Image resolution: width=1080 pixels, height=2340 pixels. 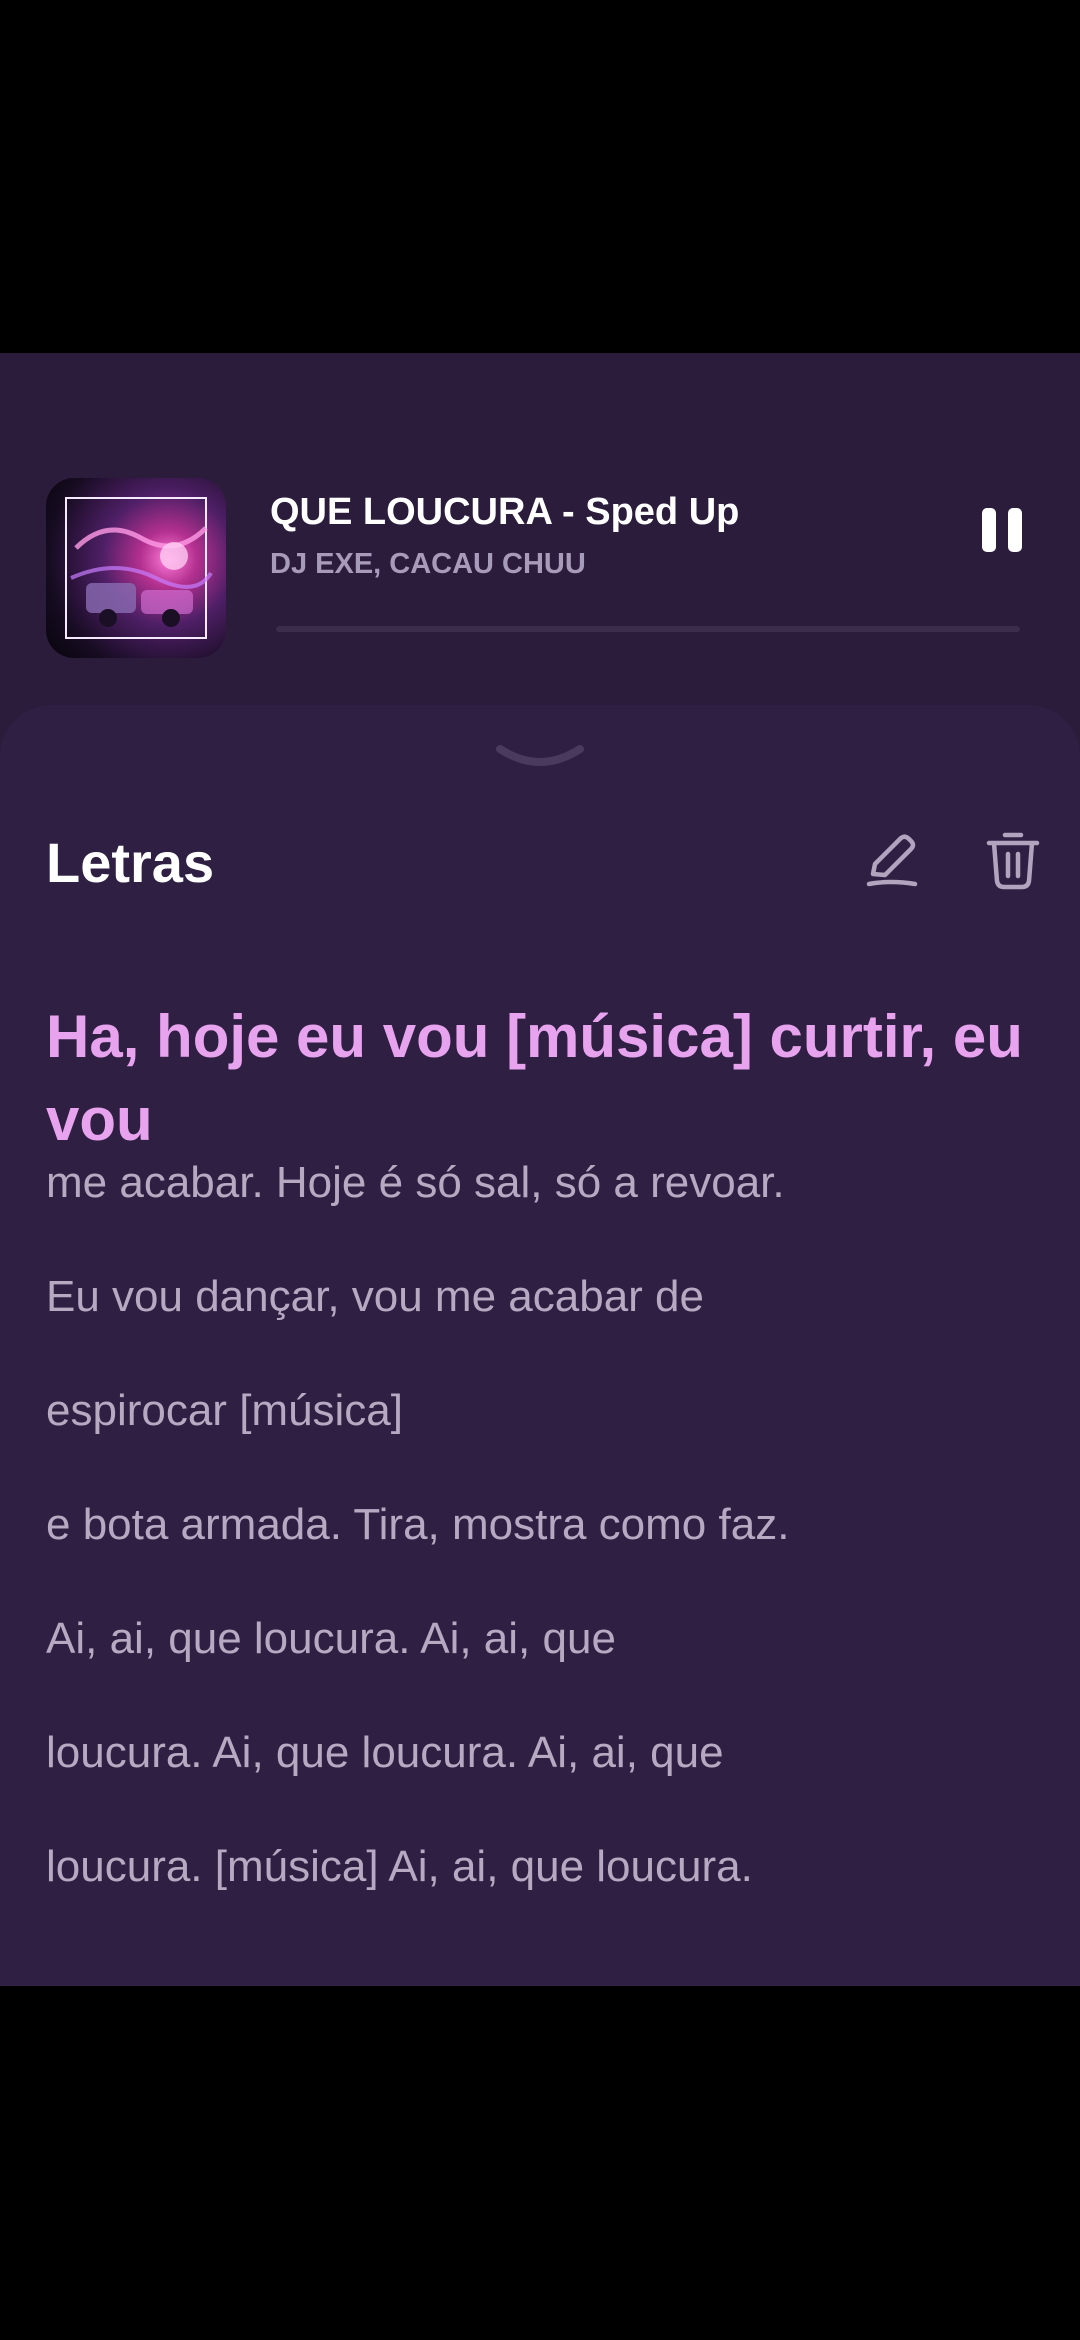 What do you see at coordinates (551, 1411) in the screenshot?
I see `lyric-line: espirocar [música]` at bounding box center [551, 1411].